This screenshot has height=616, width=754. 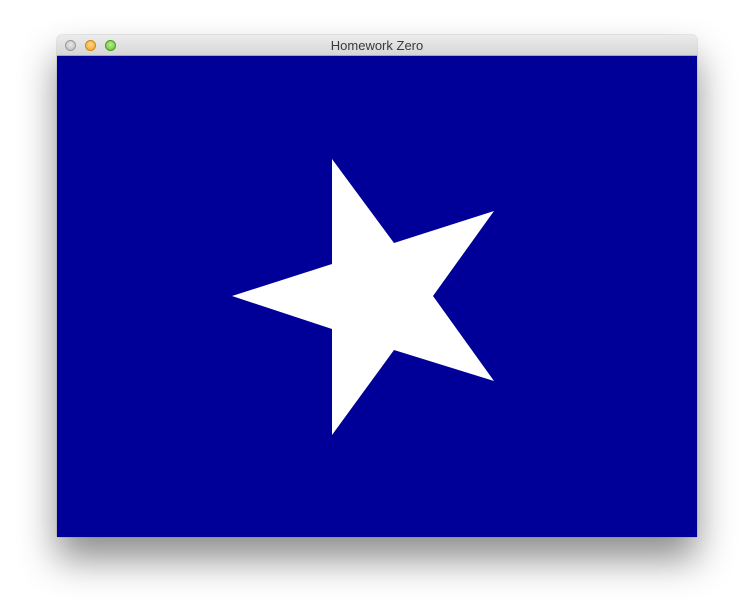 I want to click on title-bar: Homework Zero, so click(x=377, y=45).